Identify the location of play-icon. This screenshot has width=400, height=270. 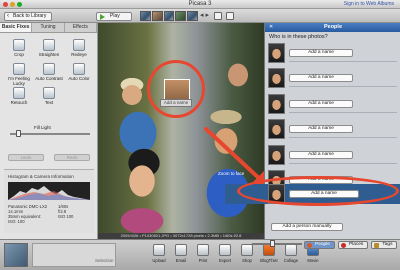
(102, 17).